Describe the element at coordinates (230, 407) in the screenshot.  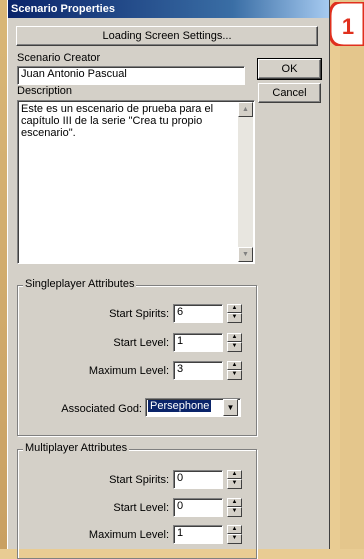
I see `combo-dropdown-icon: ▼` at that location.